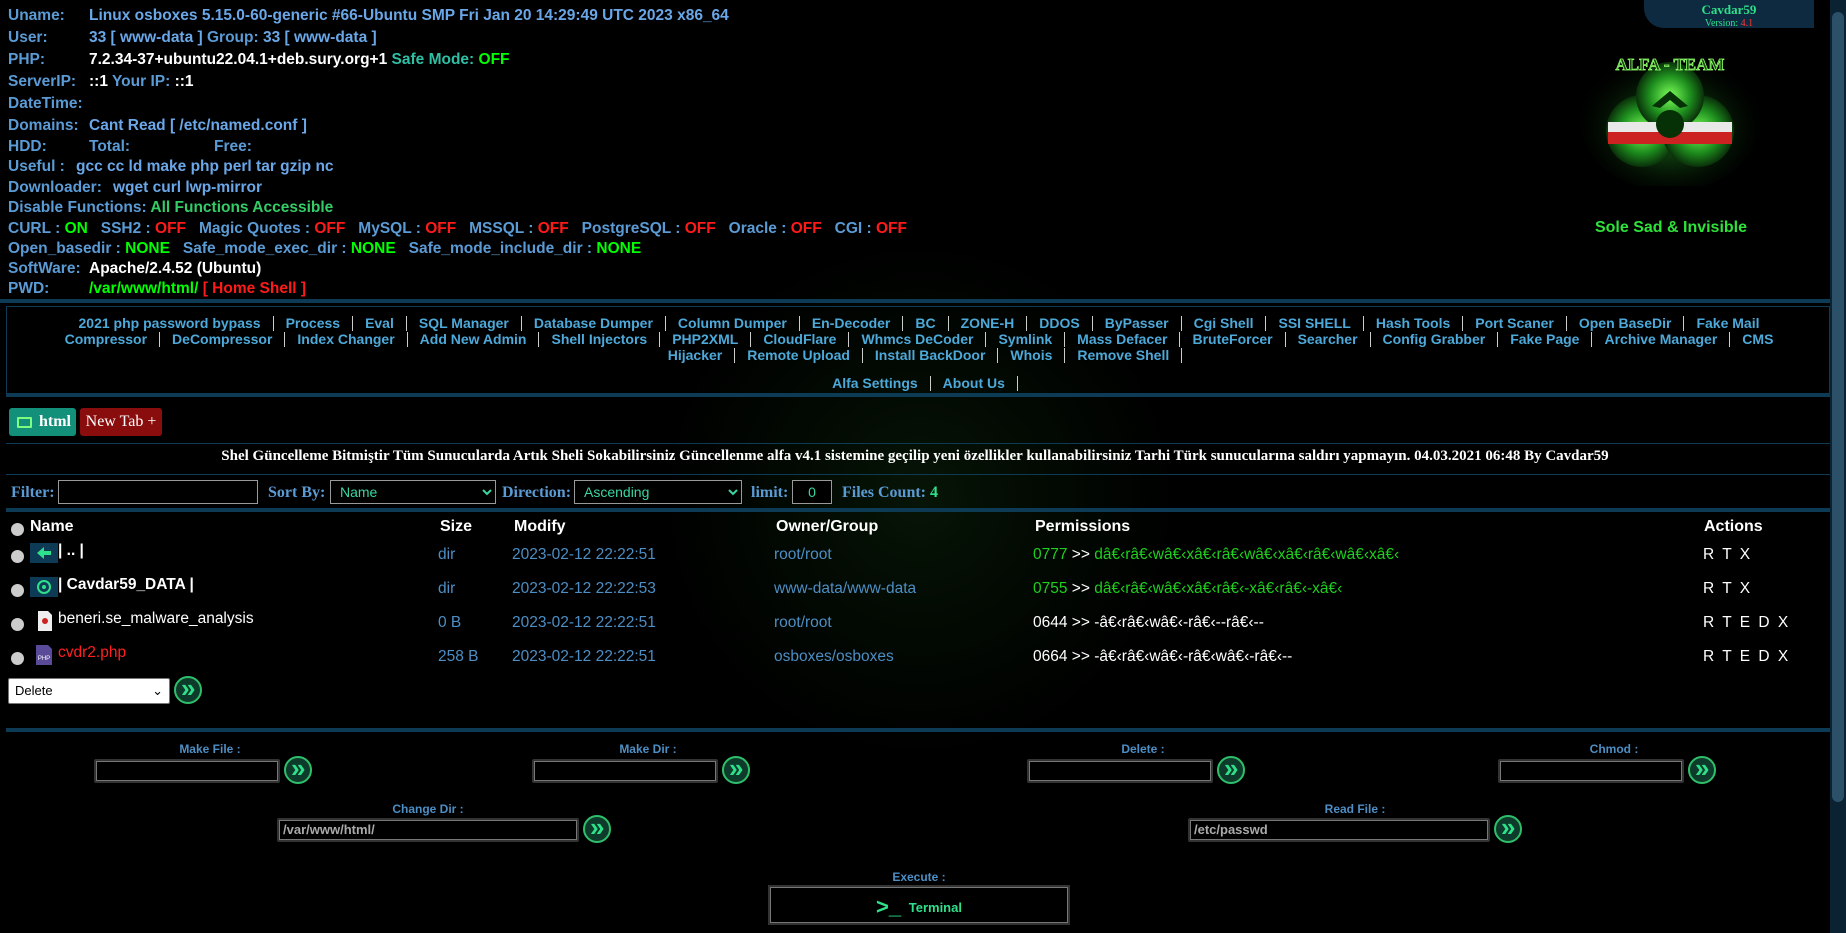  What do you see at coordinates (413, 492) in the screenshot?
I see `sort-by-select: Name` at bounding box center [413, 492].